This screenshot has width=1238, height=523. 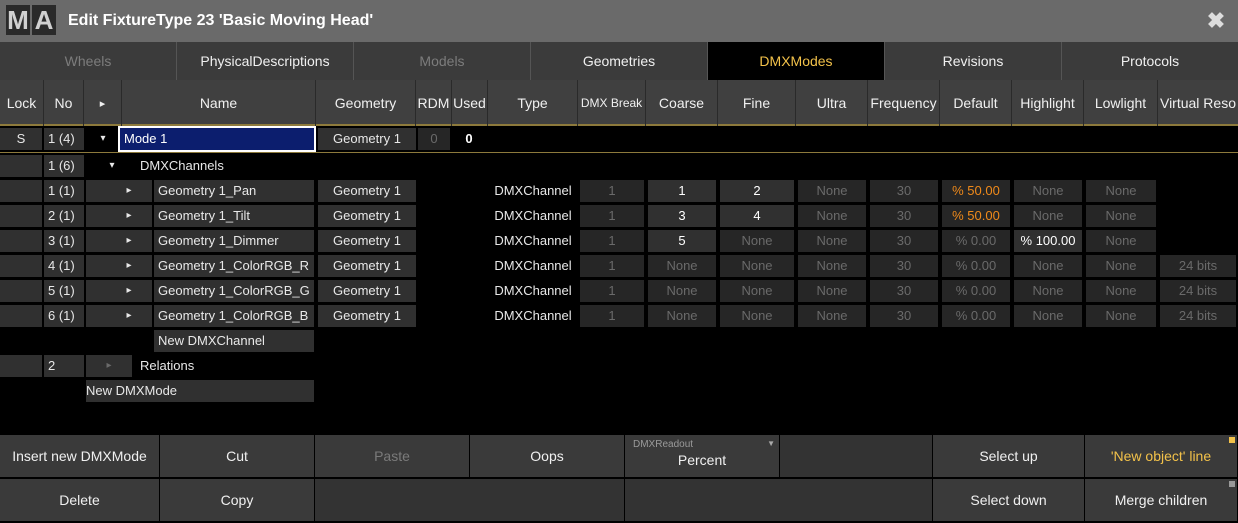 What do you see at coordinates (234, 241) in the screenshot?
I see `channel-name: Geometry 1_Dimmer` at bounding box center [234, 241].